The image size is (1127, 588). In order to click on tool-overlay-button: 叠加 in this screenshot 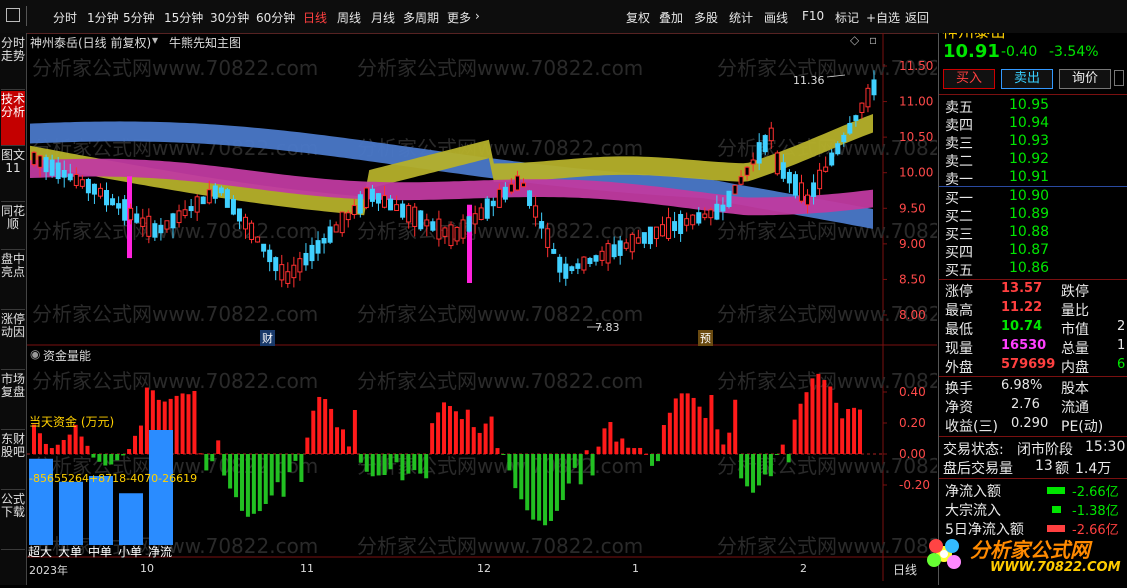, I will do `click(671, 17)`.